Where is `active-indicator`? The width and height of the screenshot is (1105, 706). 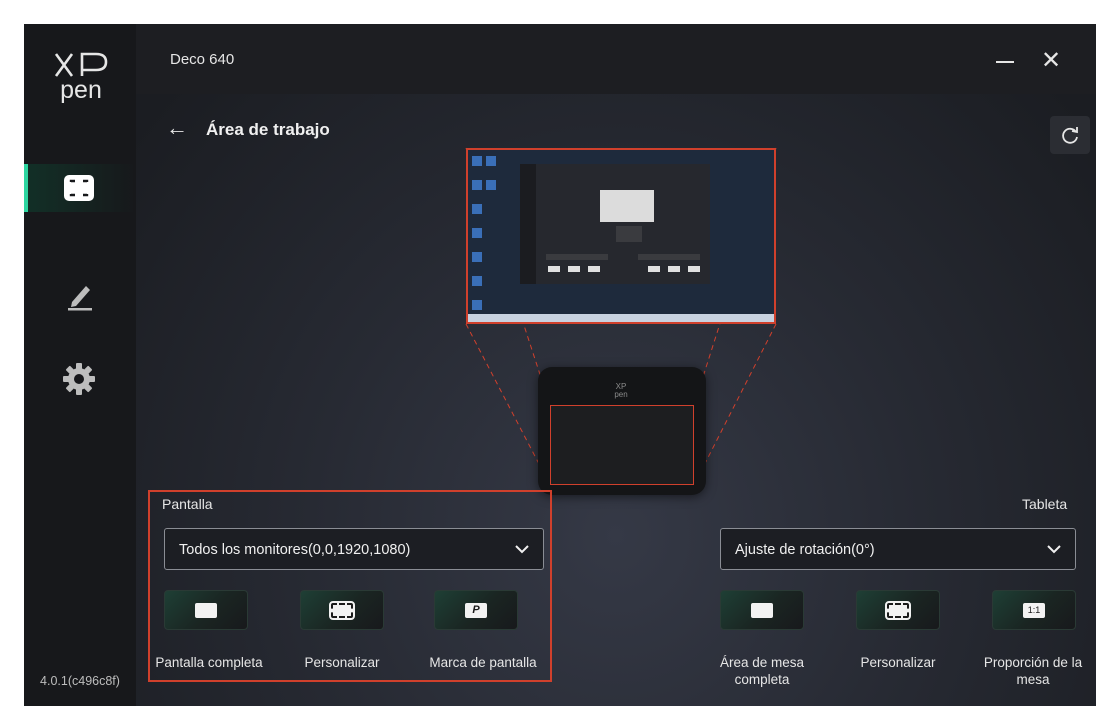 active-indicator is located at coordinates (26, 188).